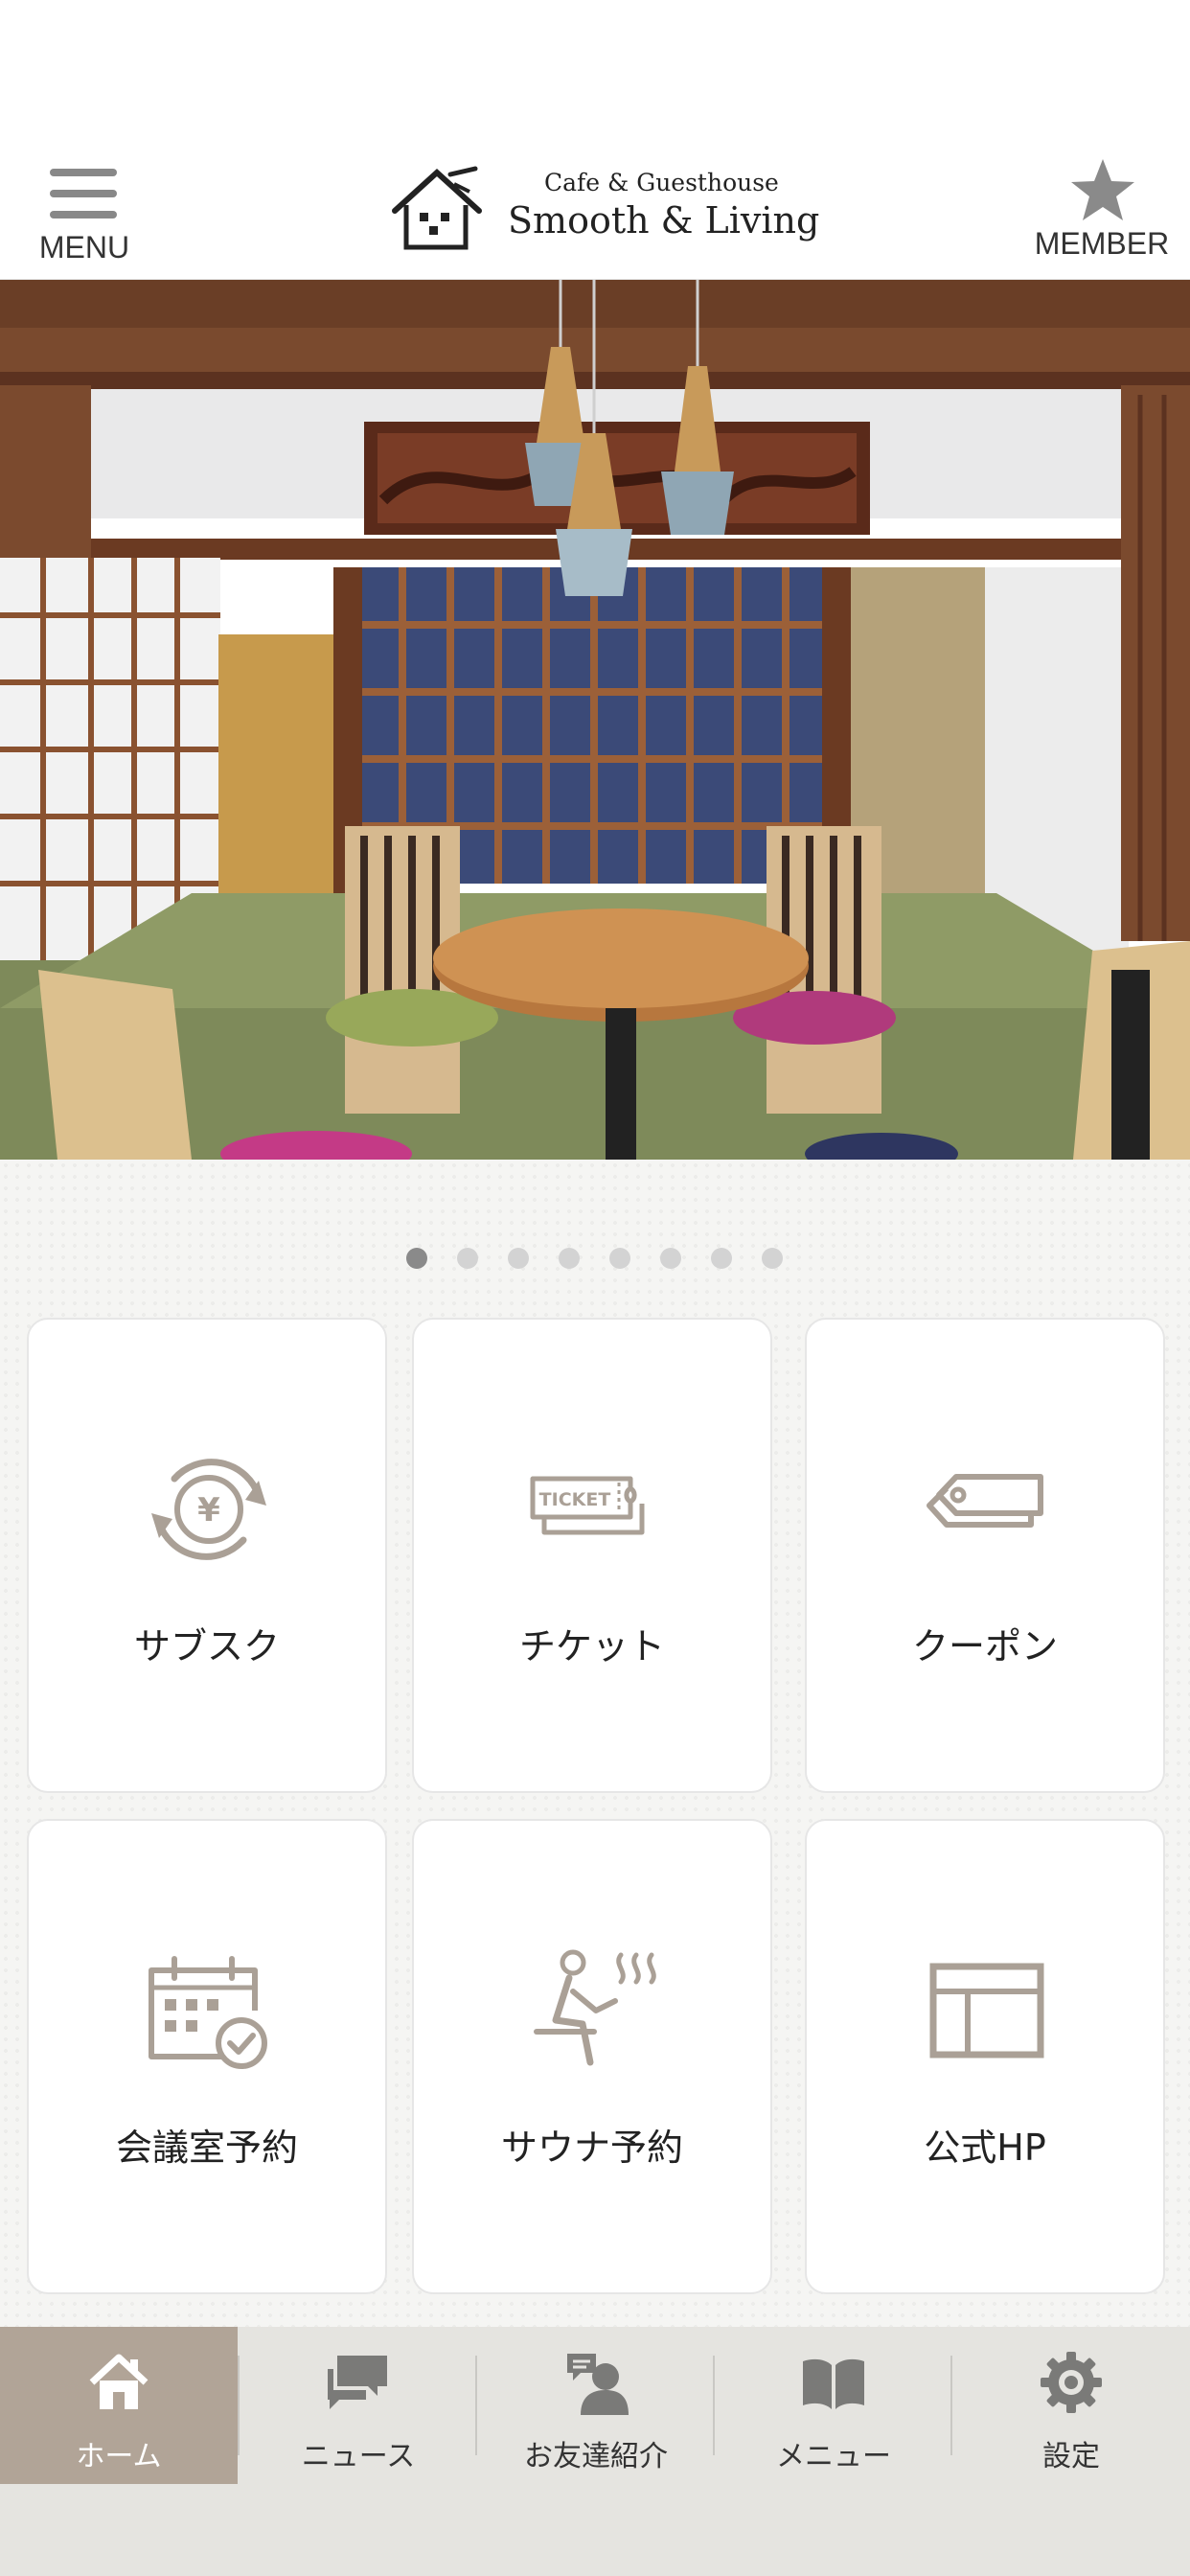  I want to click on tab-menu: メニュー, so click(834, 2405).